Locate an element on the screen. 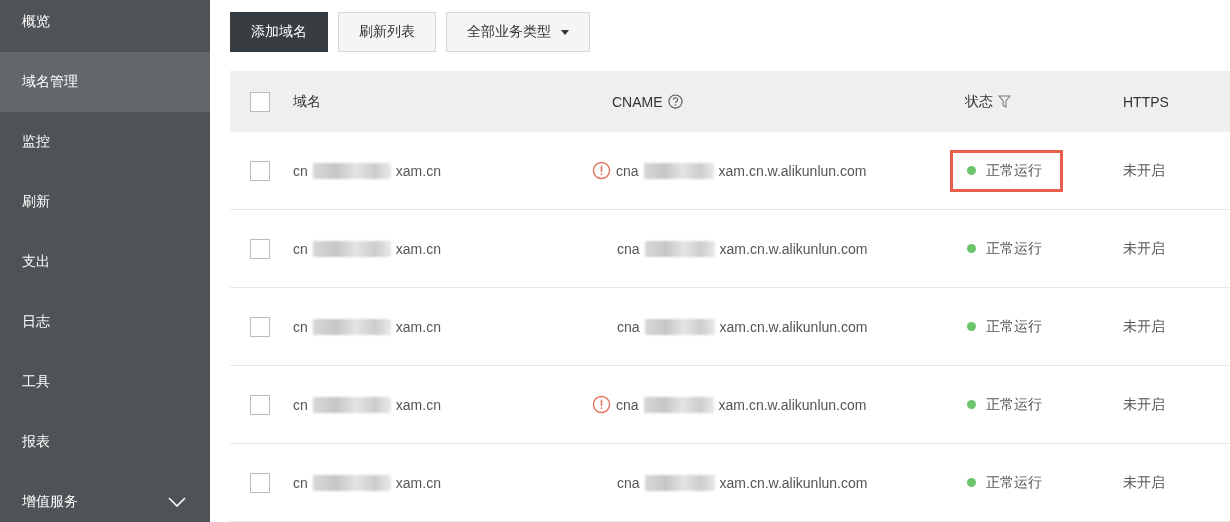 The image size is (1230, 522). help-icon is located at coordinates (675, 101).